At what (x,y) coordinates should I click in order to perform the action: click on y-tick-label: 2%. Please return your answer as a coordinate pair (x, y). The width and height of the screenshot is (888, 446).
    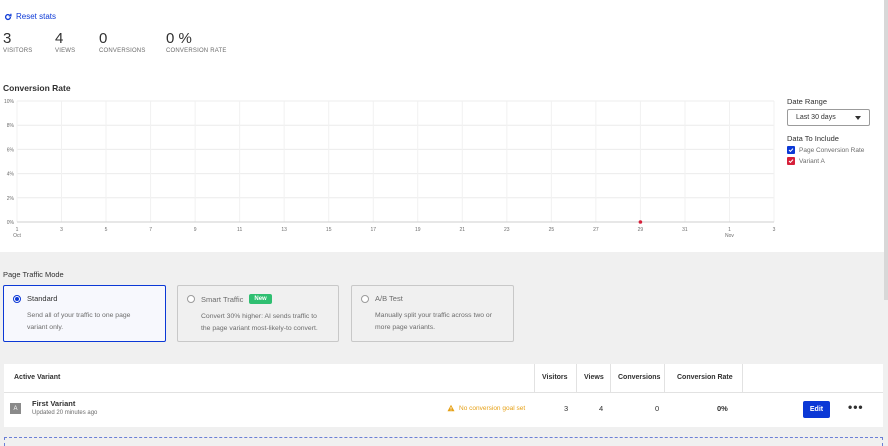
    Looking at the image, I should click on (11, 199).